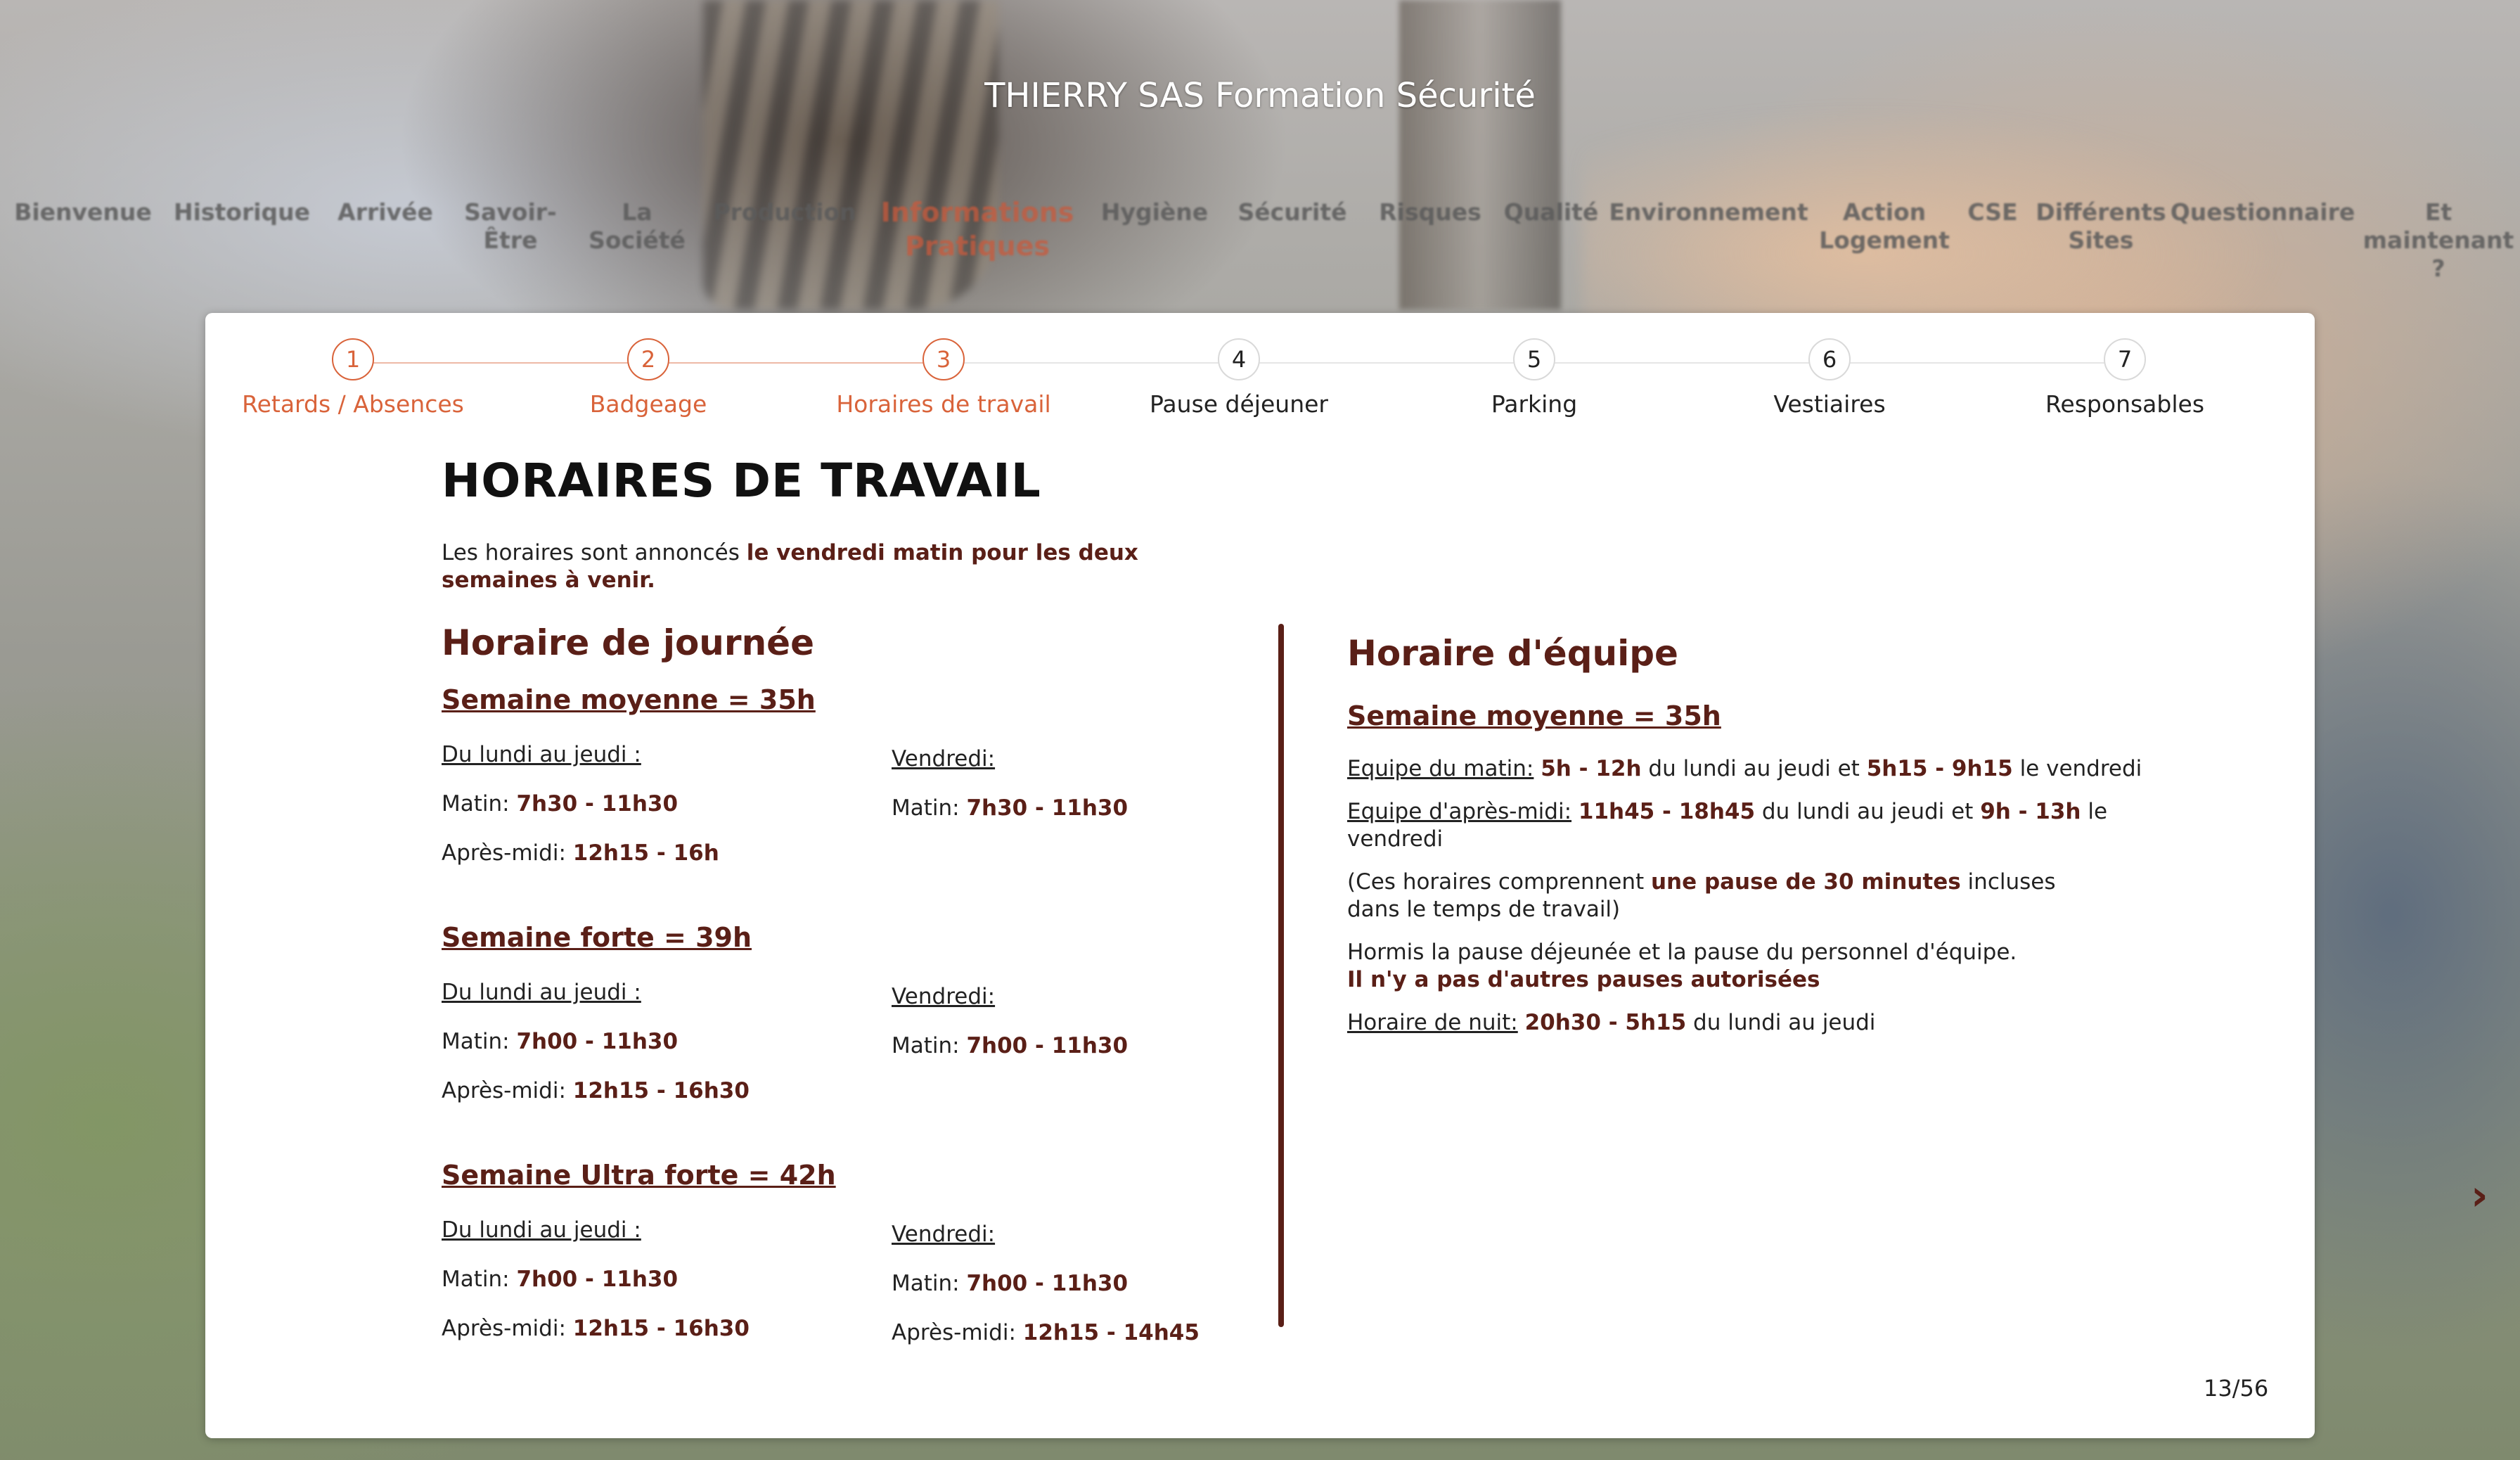 The width and height of the screenshot is (2520, 1460). What do you see at coordinates (353, 404) in the screenshot?
I see `step-label: Retards / Absences` at bounding box center [353, 404].